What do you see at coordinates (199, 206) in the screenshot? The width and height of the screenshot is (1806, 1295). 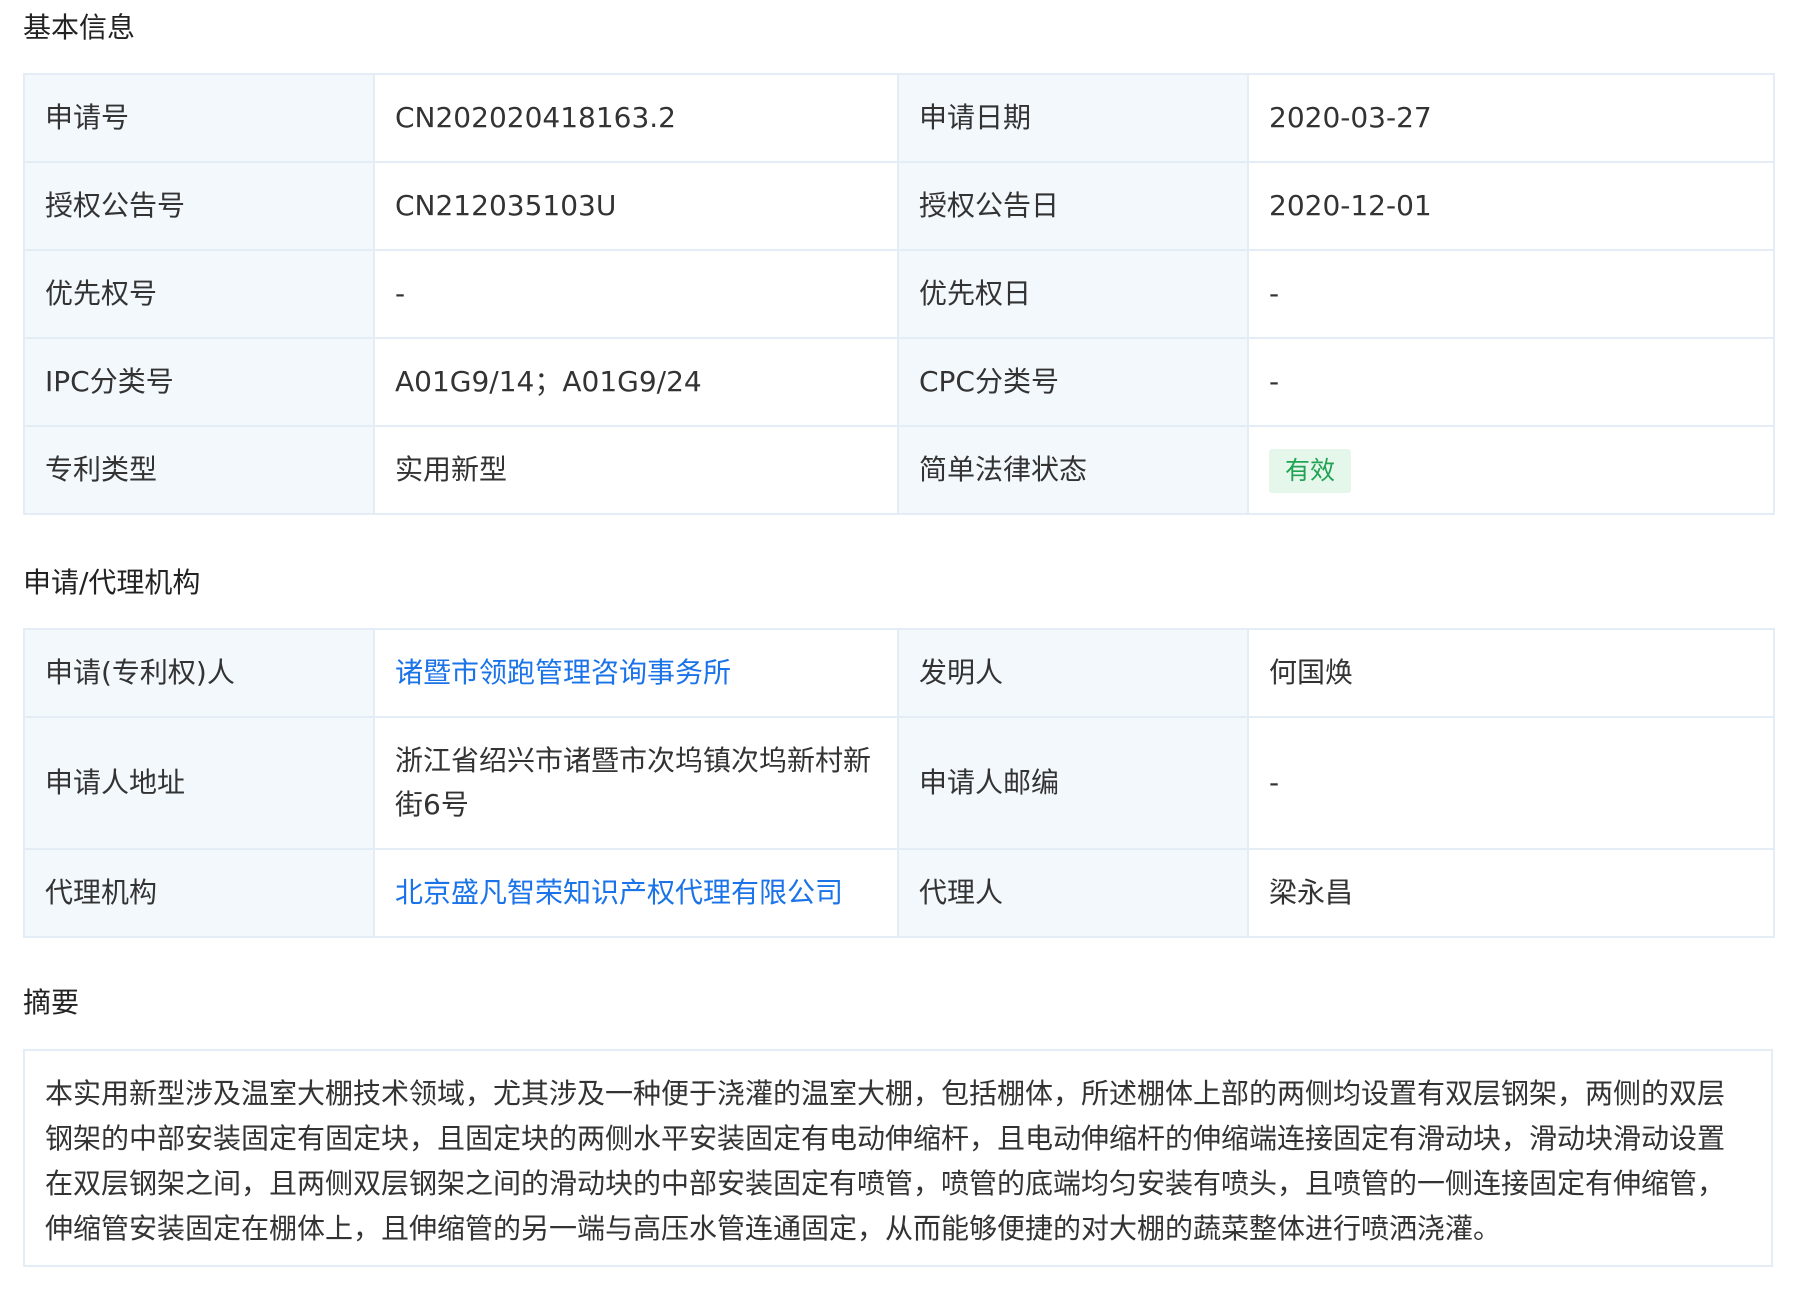 I see `grant-number-label: 授权公告号` at bounding box center [199, 206].